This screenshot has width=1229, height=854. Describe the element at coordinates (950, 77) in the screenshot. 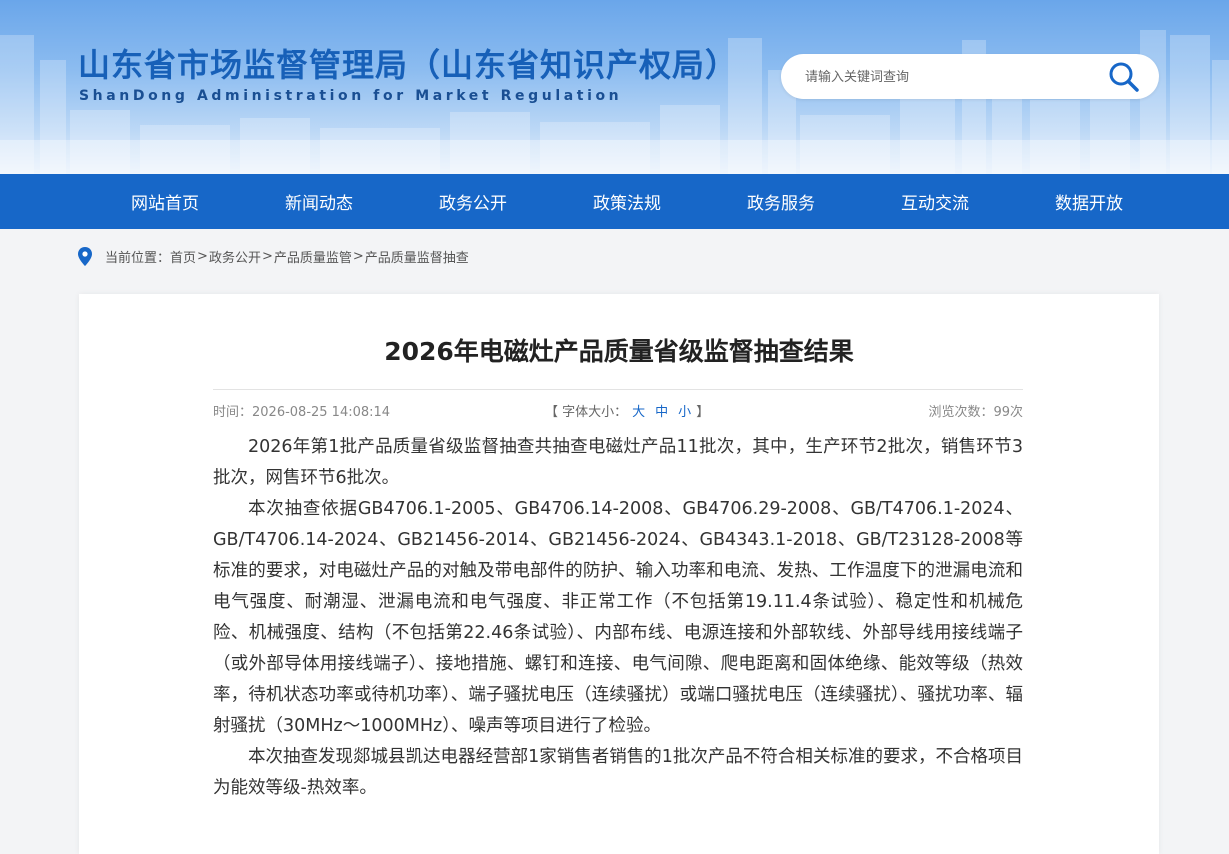

I see `search-input` at that location.